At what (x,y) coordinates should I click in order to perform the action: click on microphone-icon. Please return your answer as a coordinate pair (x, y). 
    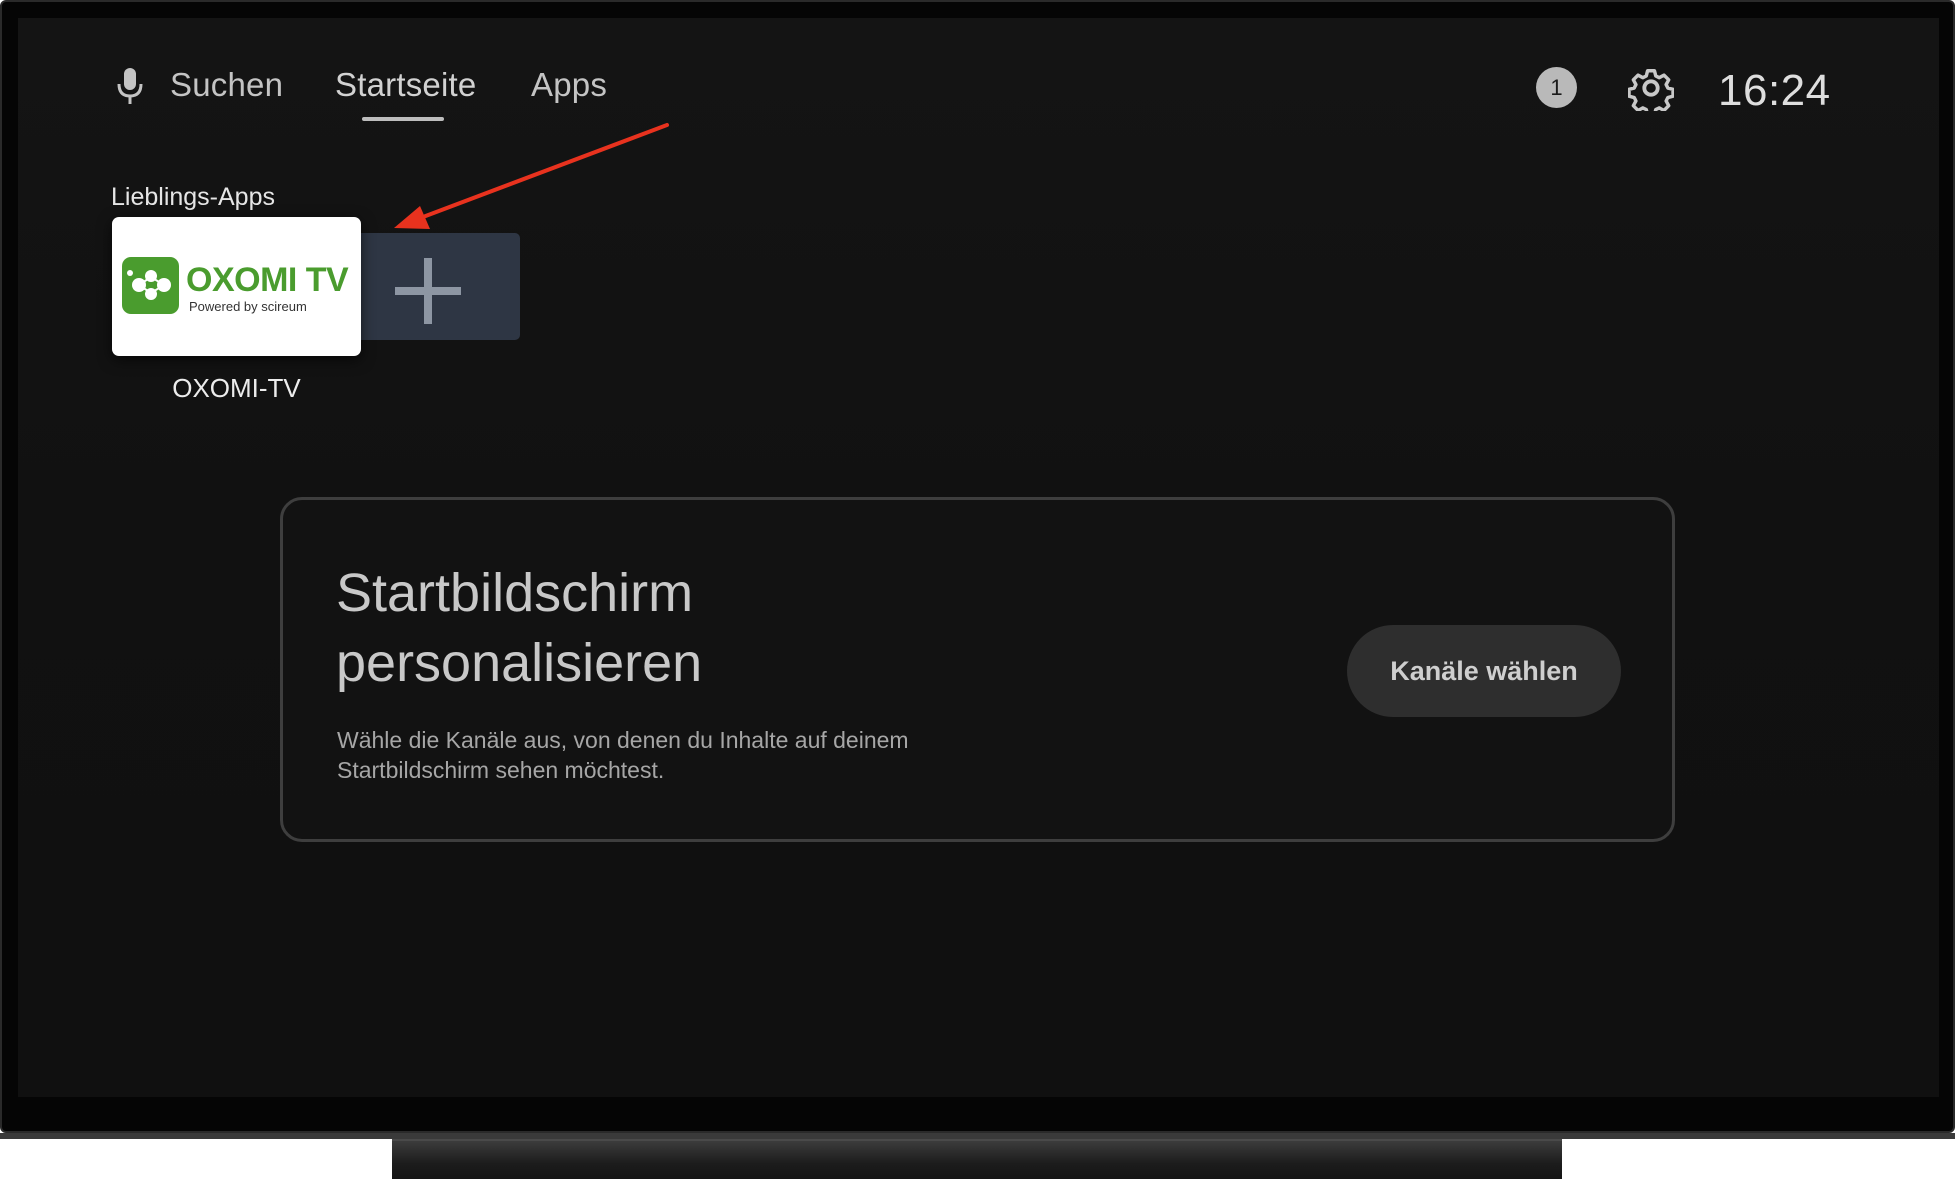
    Looking at the image, I should click on (130, 86).